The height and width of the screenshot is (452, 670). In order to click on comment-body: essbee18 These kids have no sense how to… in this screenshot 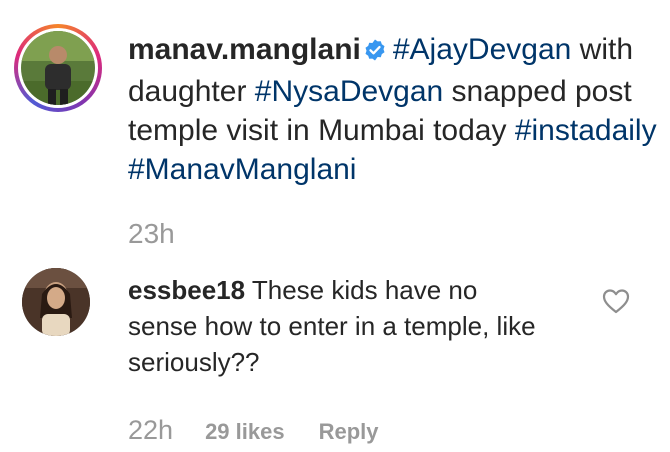, I will do `click(338, 326)`.